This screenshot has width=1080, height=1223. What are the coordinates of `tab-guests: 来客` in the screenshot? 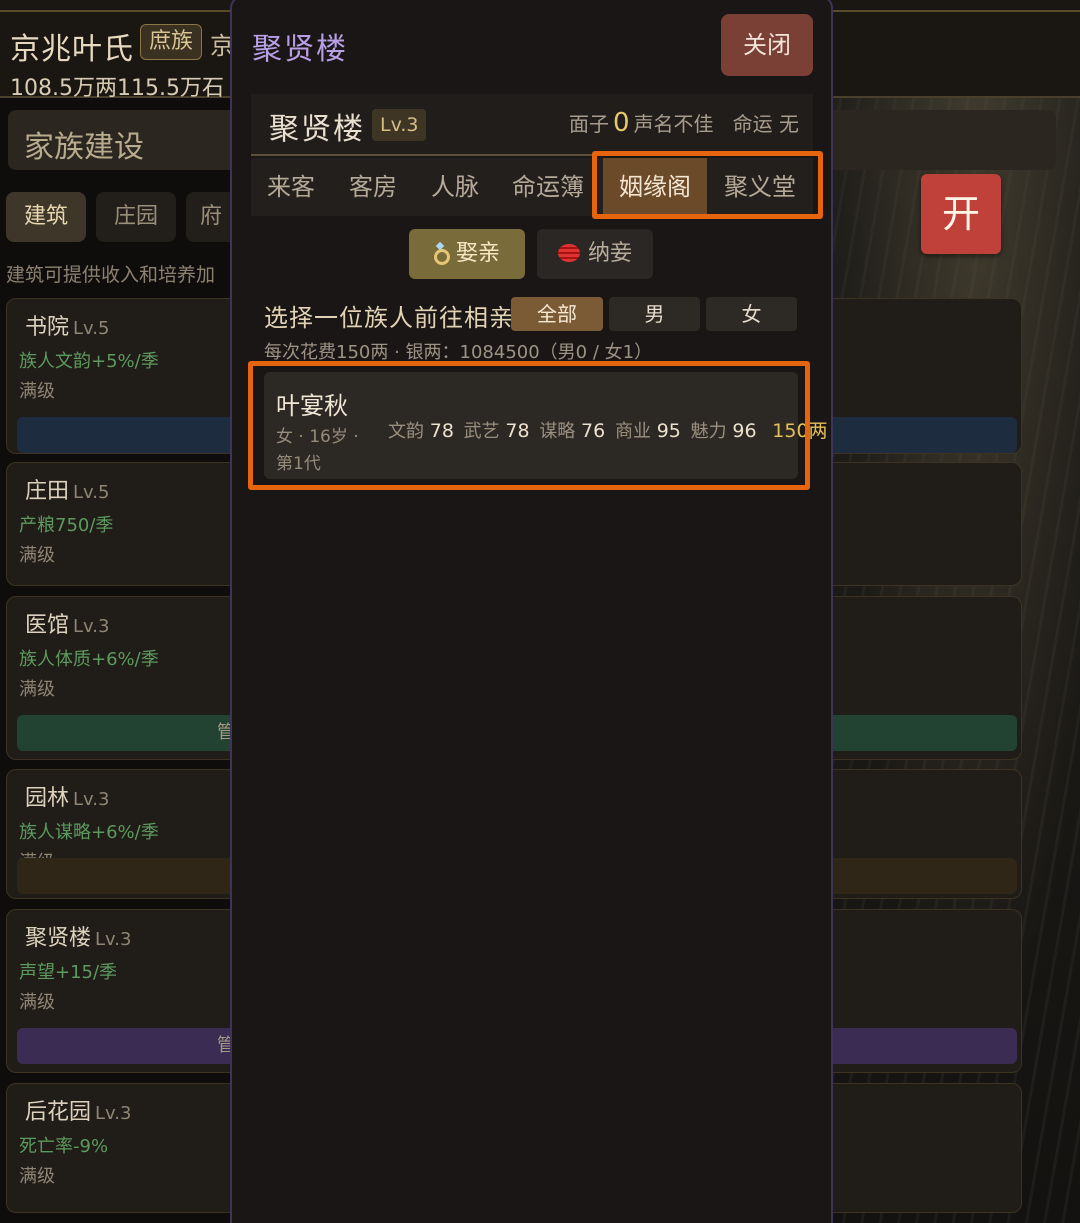 It's located at (291, 187).